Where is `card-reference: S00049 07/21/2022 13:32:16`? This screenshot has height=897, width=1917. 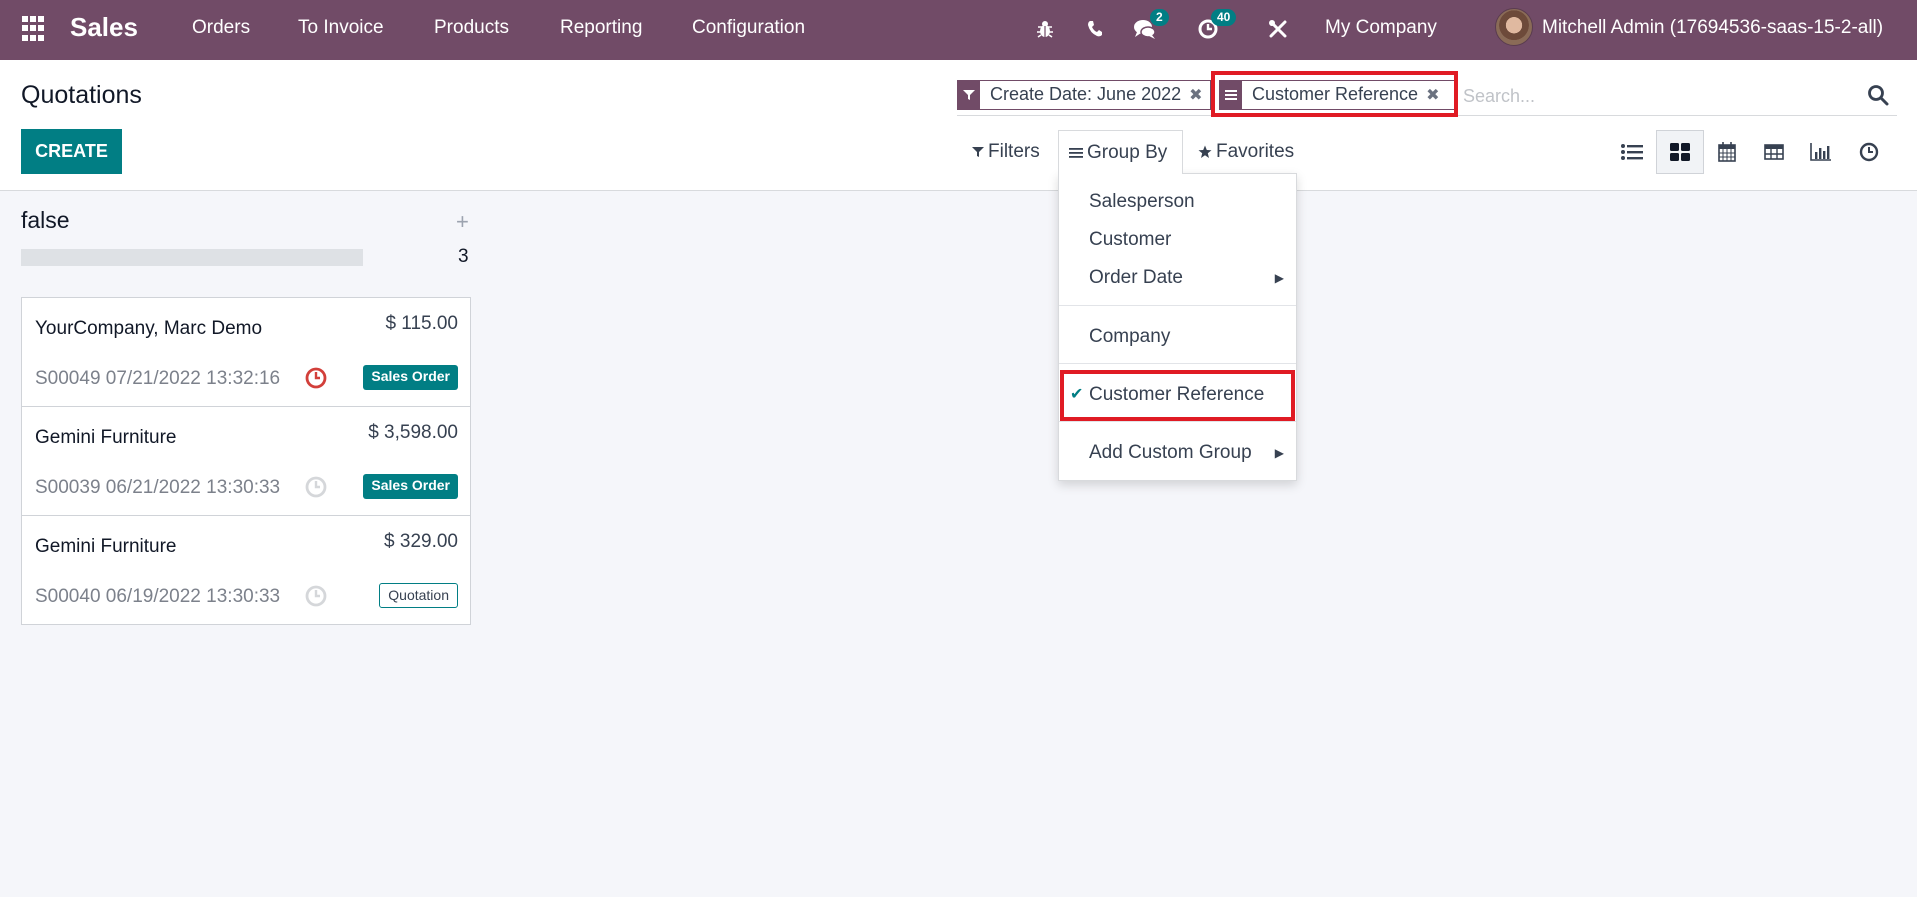 card-reference: S00049 07/21/2022 13:32:16 is located at coordinates (158, 378).